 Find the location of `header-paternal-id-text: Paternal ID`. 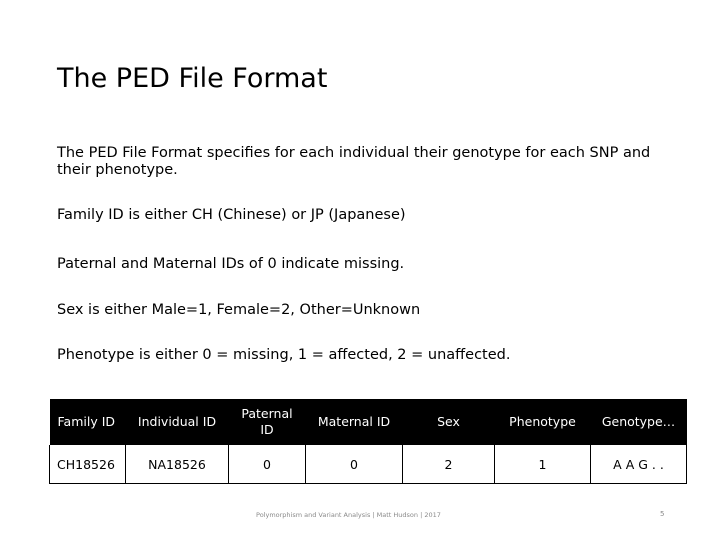

header-paternal-id-text: Paternal ID is located at coordinates (267, 421).